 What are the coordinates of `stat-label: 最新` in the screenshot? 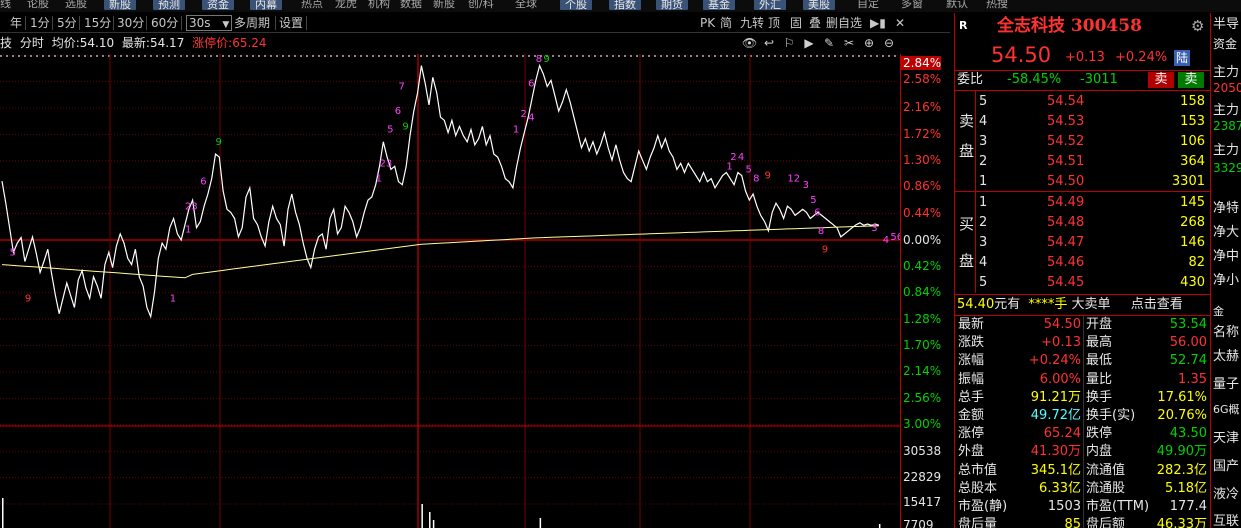 It's located at (971, 324).